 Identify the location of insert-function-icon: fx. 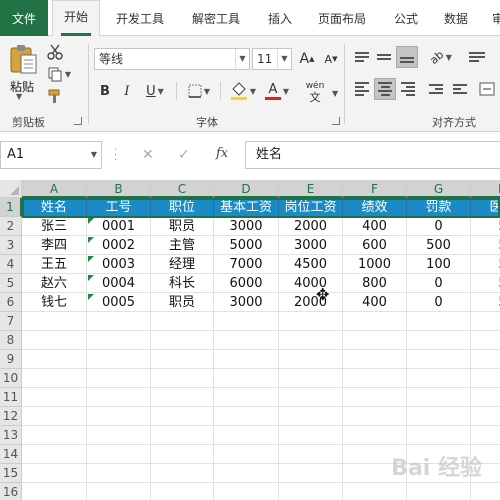
(222, 153).